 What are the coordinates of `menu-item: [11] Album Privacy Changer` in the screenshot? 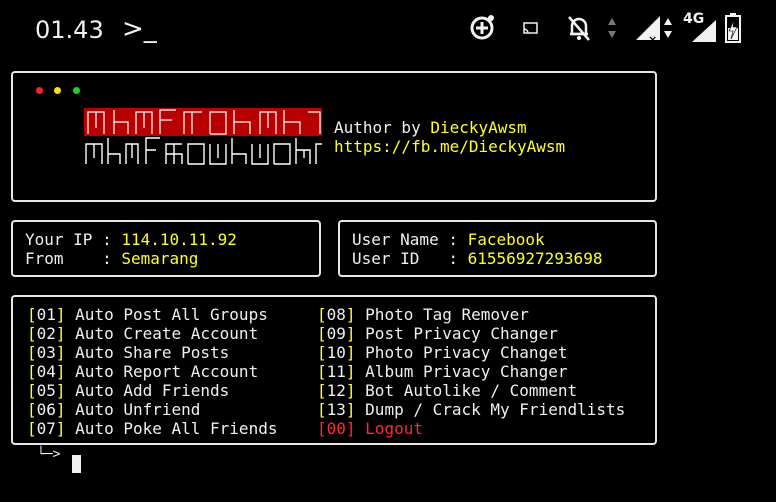 It's located at (471, 371).